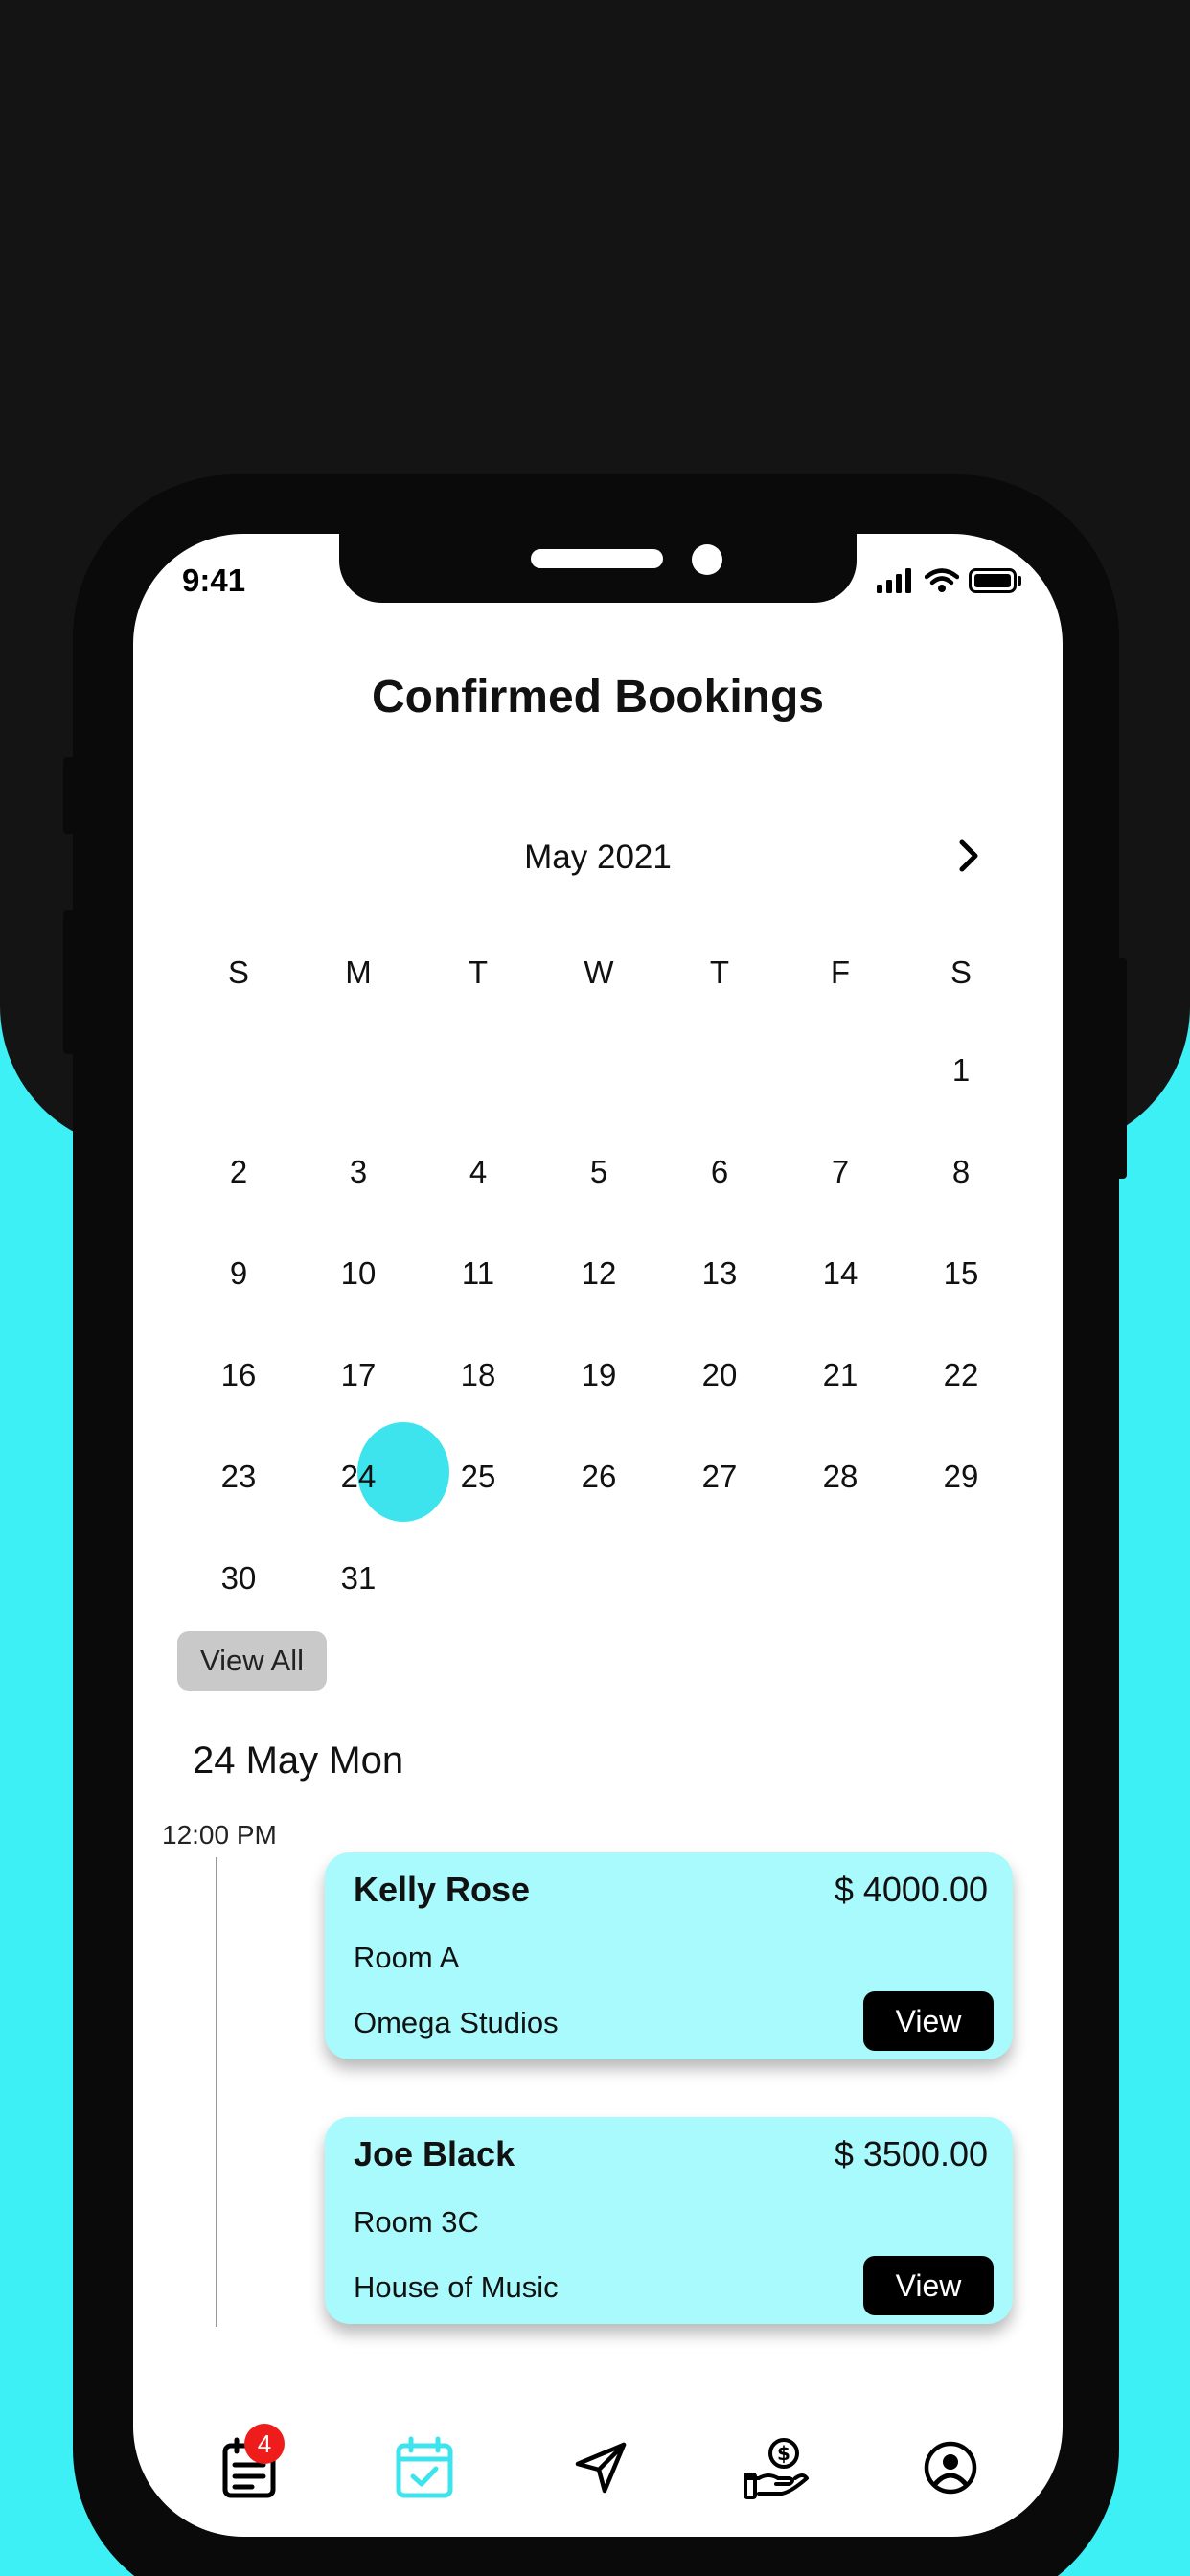 This screenshot has height=2576, width=1190. Describe the element at coordinates (358, 1172) in the screenshot. I see `calendar-day: 3` at that location.